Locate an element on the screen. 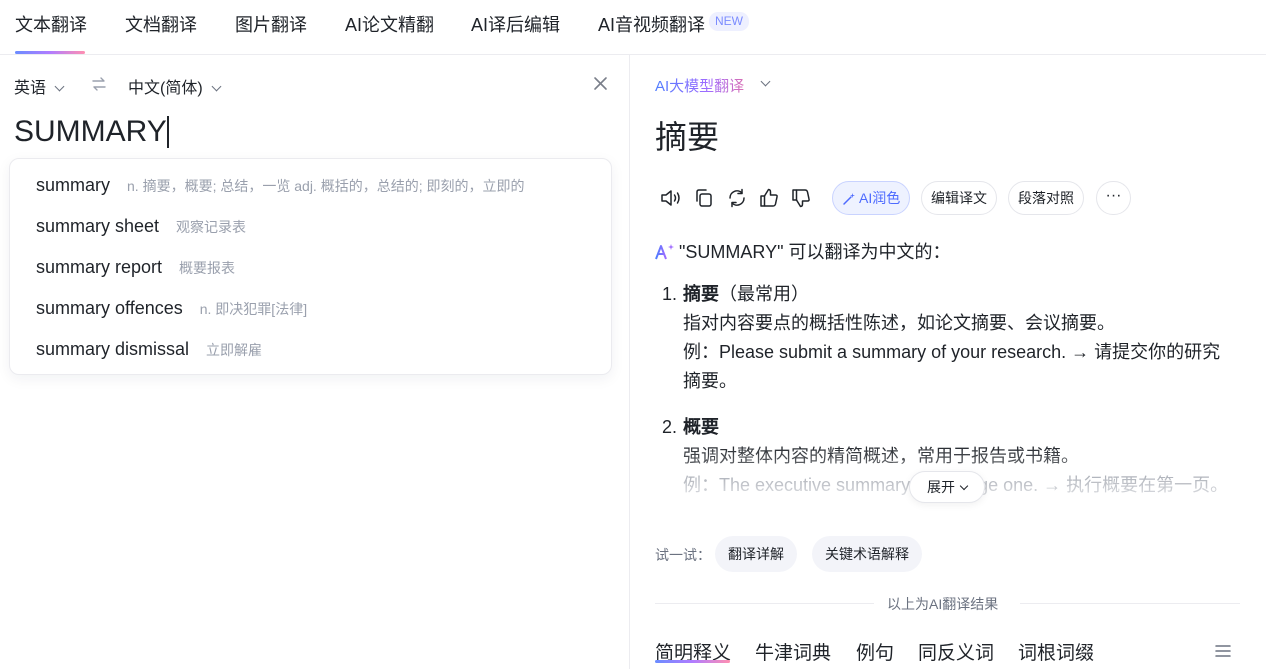 The width and height of the screenshot is (1266, 669). paragraph-compare-button: 段落对照 is located at coordinates (1046, 198).